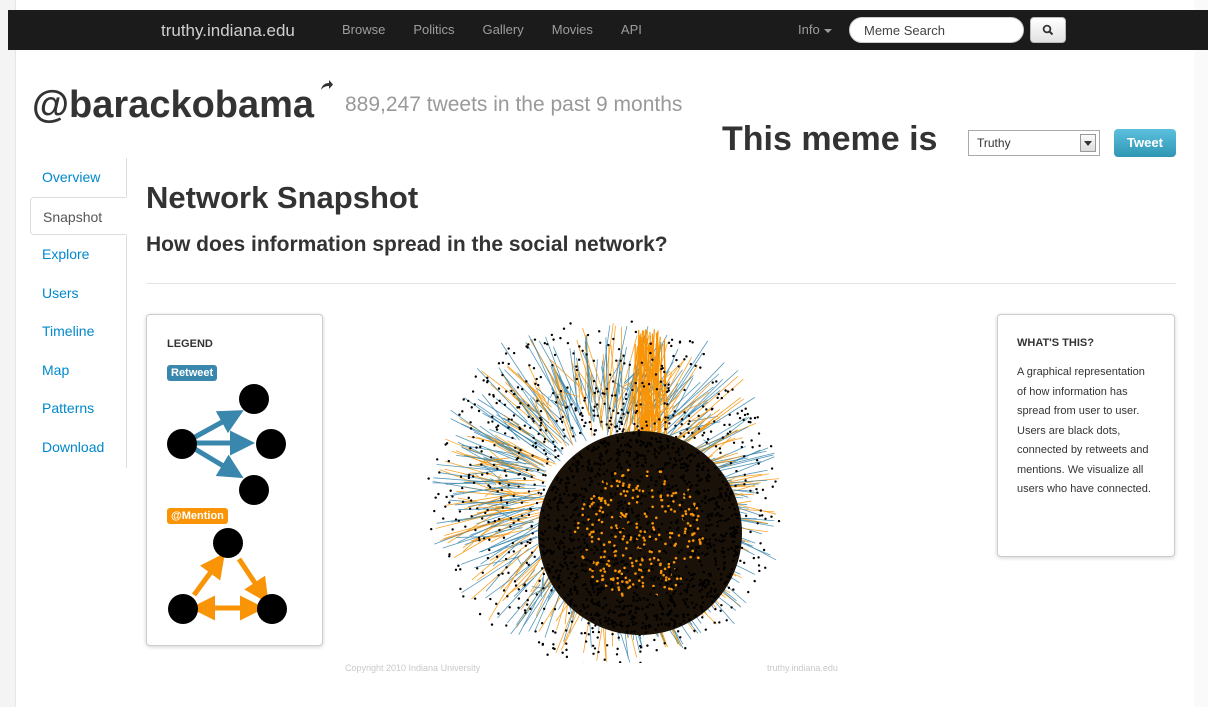 The height and width of the screenshot is (707, 1208). I want to click on background-strip, so click(8, 353).